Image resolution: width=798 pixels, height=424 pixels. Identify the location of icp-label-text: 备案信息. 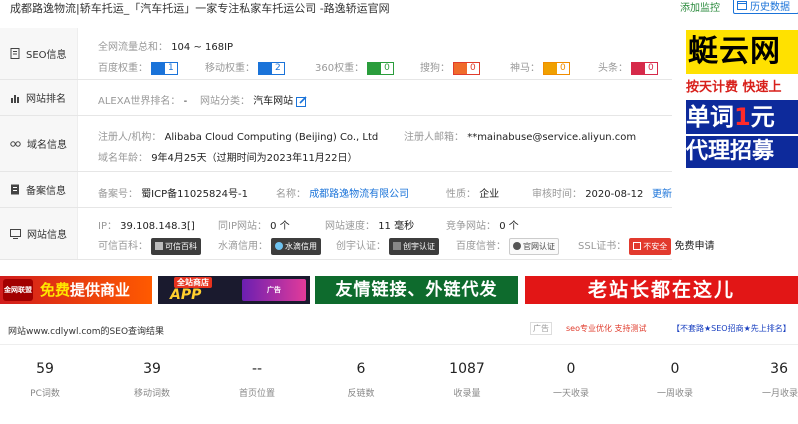
(46, 191).